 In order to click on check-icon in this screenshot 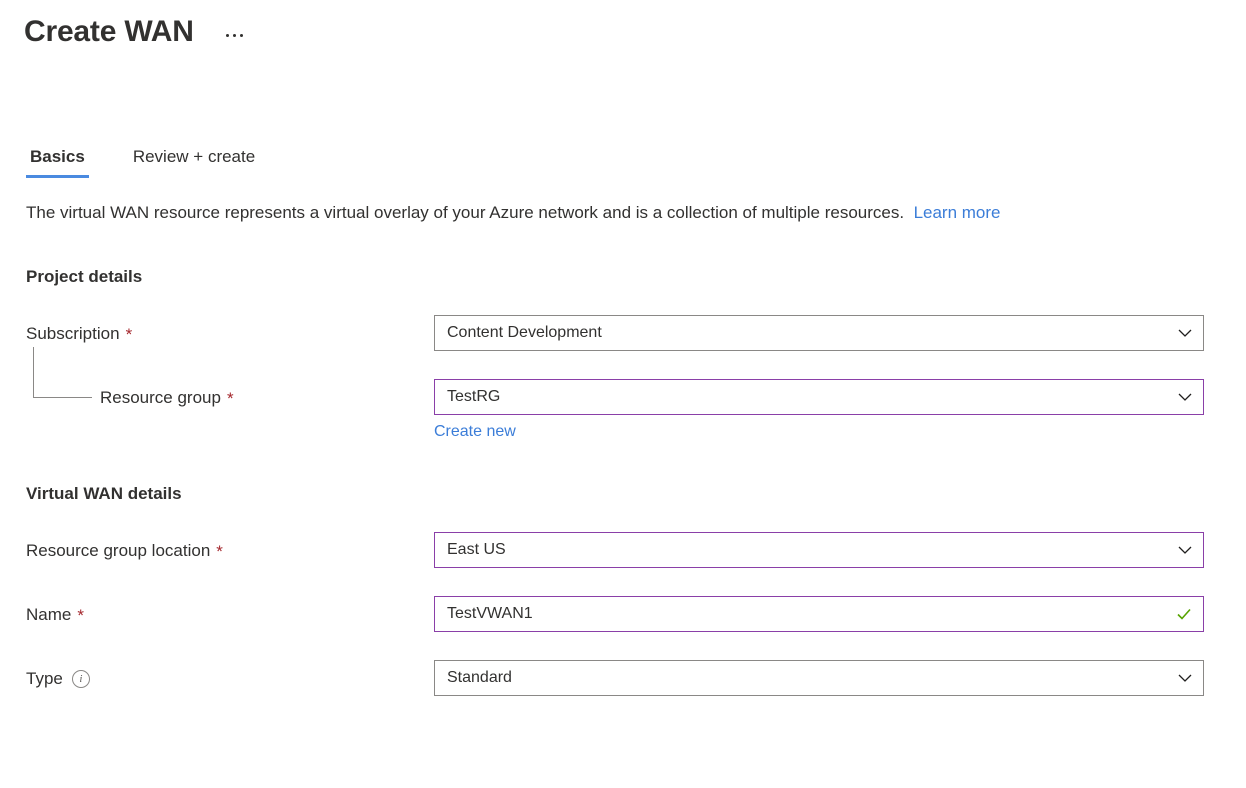, I will do `click(1184, 614)`.